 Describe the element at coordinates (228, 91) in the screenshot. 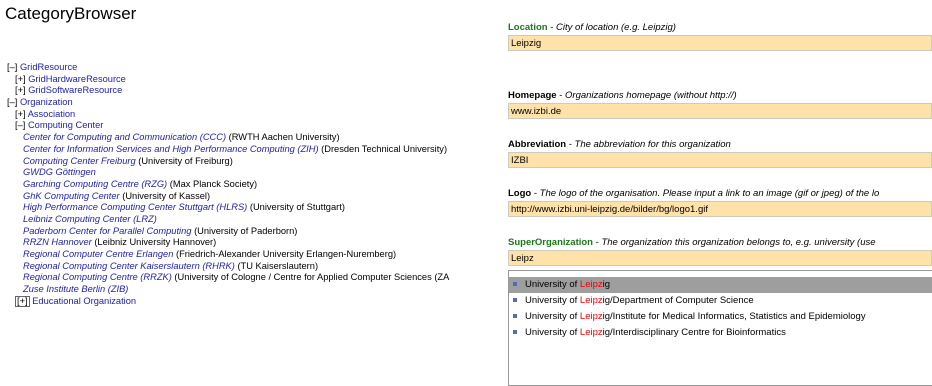

I see `tree-node-gridsoftwareresource: [+] GridSoftwareResource` at that location.